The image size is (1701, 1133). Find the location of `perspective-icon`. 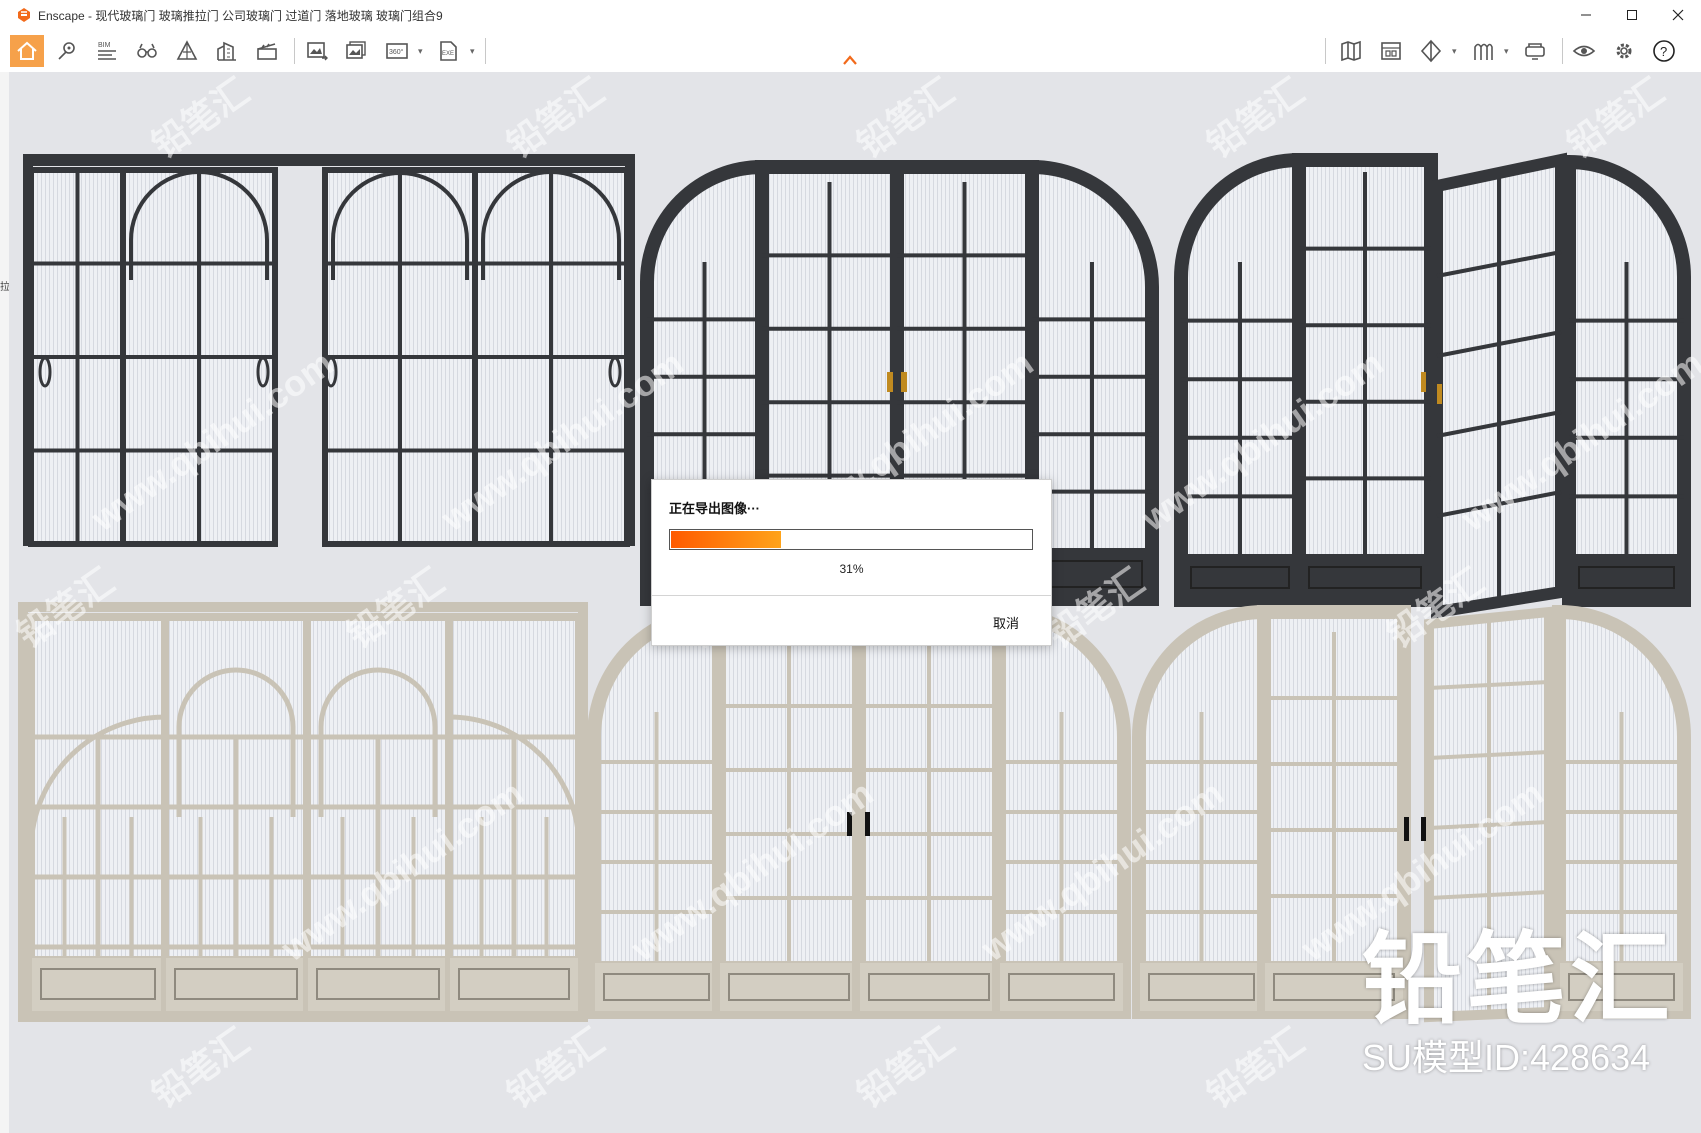

perspective-icon is located at coordinates (187, 51).